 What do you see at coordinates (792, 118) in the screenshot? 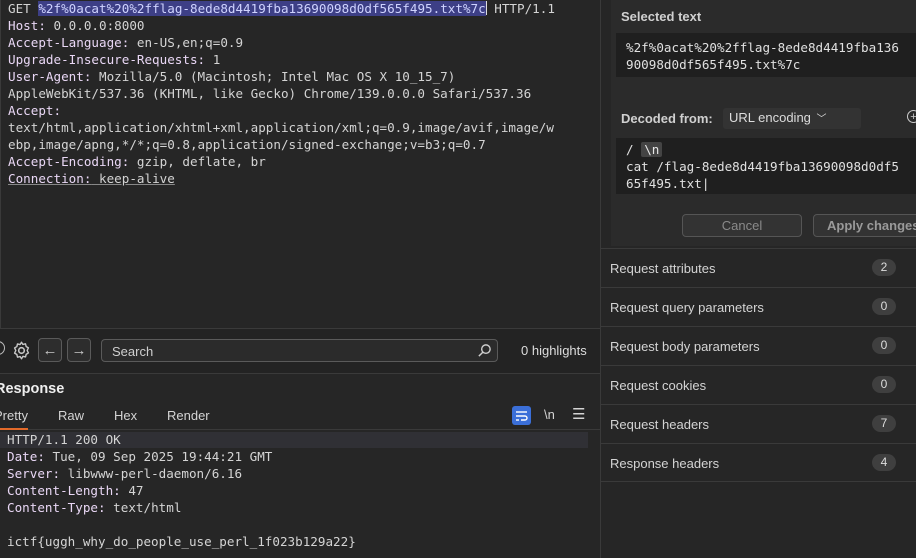
I see `decoding-select: URL encoding ﹀` at bounding box center [792, 118].